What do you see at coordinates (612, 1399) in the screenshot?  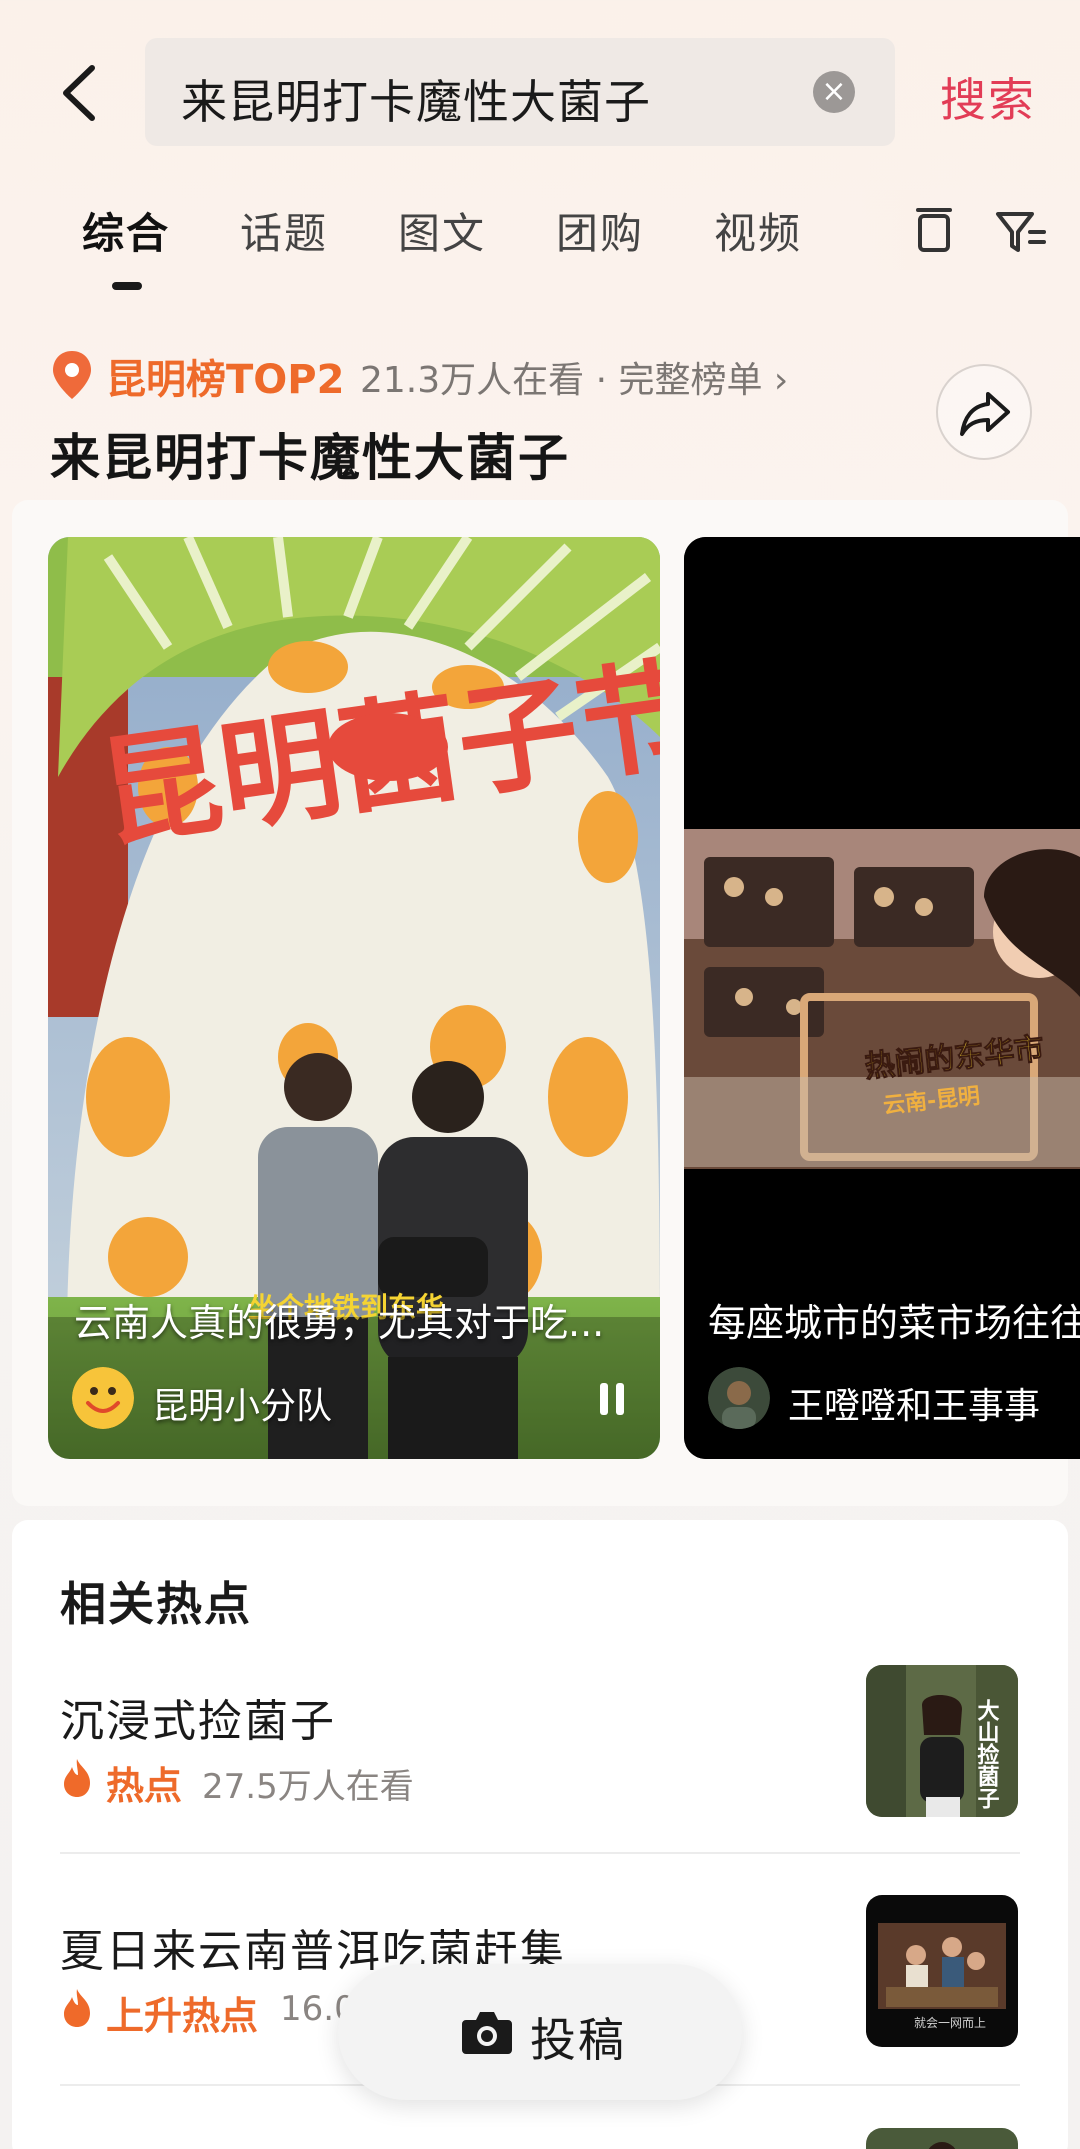 I see `pause-icon` at bounding box center [612, 1399].